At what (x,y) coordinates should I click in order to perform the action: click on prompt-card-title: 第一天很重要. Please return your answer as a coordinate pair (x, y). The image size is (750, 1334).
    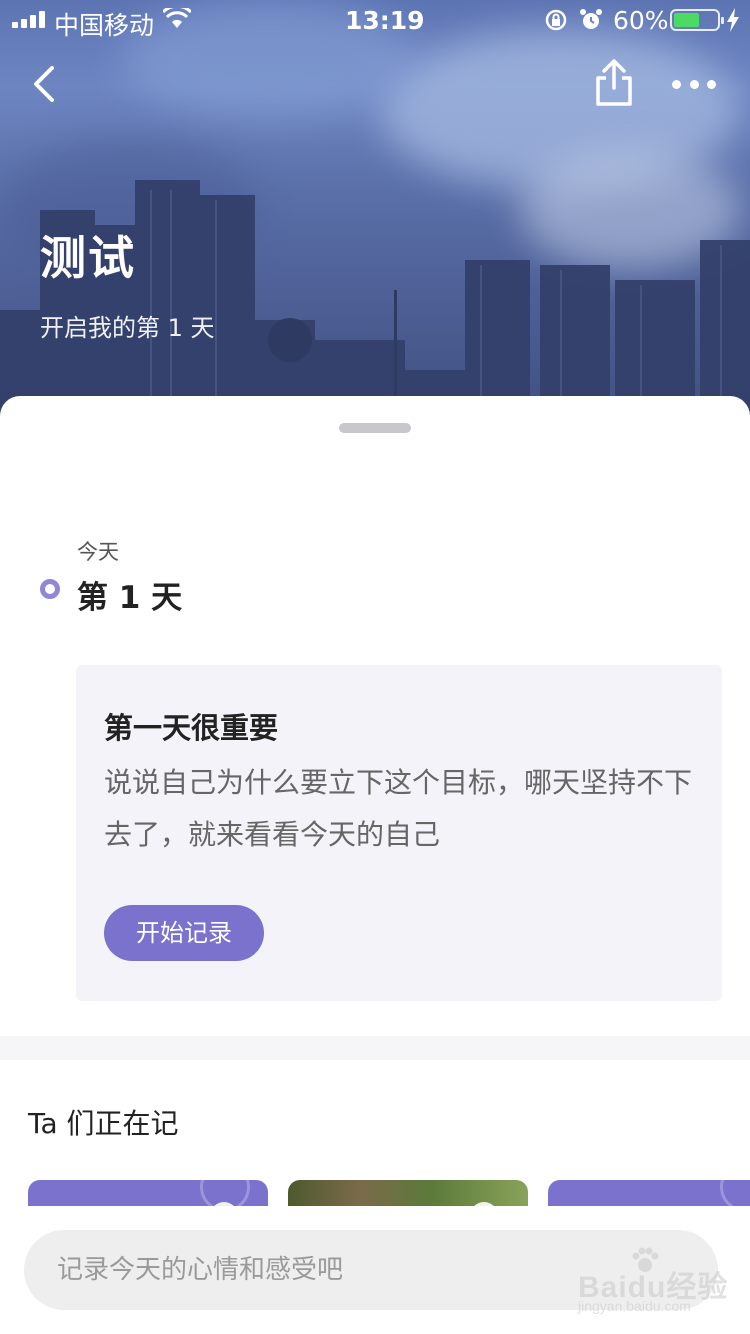
    Looking at the image, I should click on (191, 728).